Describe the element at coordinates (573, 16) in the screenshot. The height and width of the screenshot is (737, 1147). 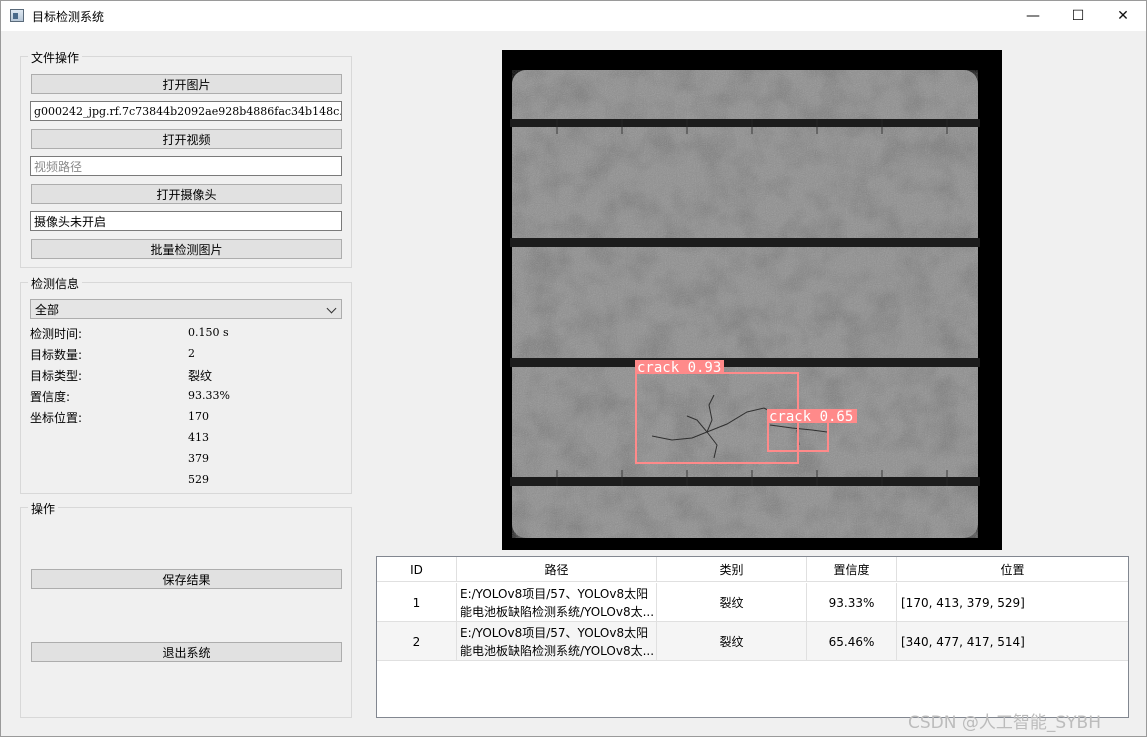
I see `title-bar: 目标检测系统 — ☐ ✕` at that location.